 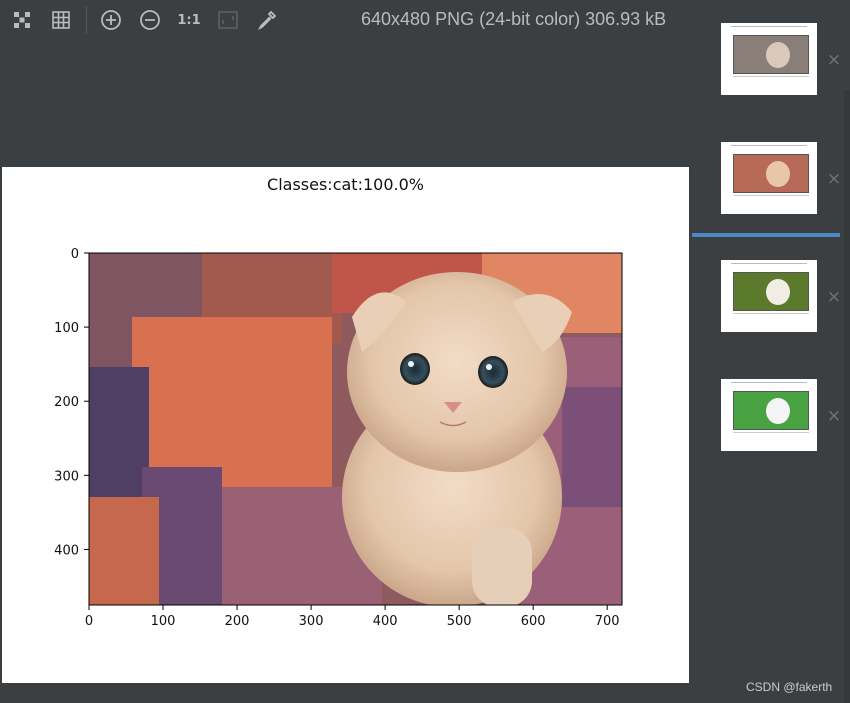 I want to click on y-tick-label: 0, so click(x=75, y=254).